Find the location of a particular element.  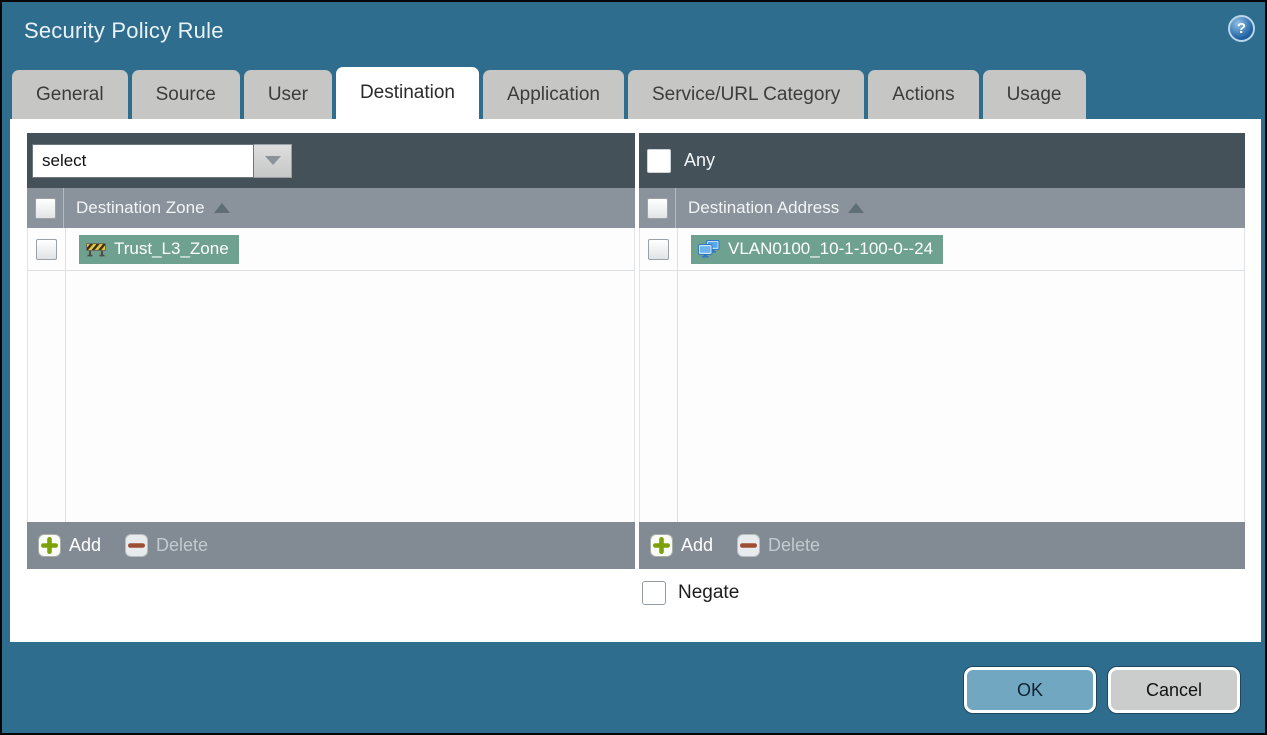

ok-button: OK is located at coordinates (1030, 690).